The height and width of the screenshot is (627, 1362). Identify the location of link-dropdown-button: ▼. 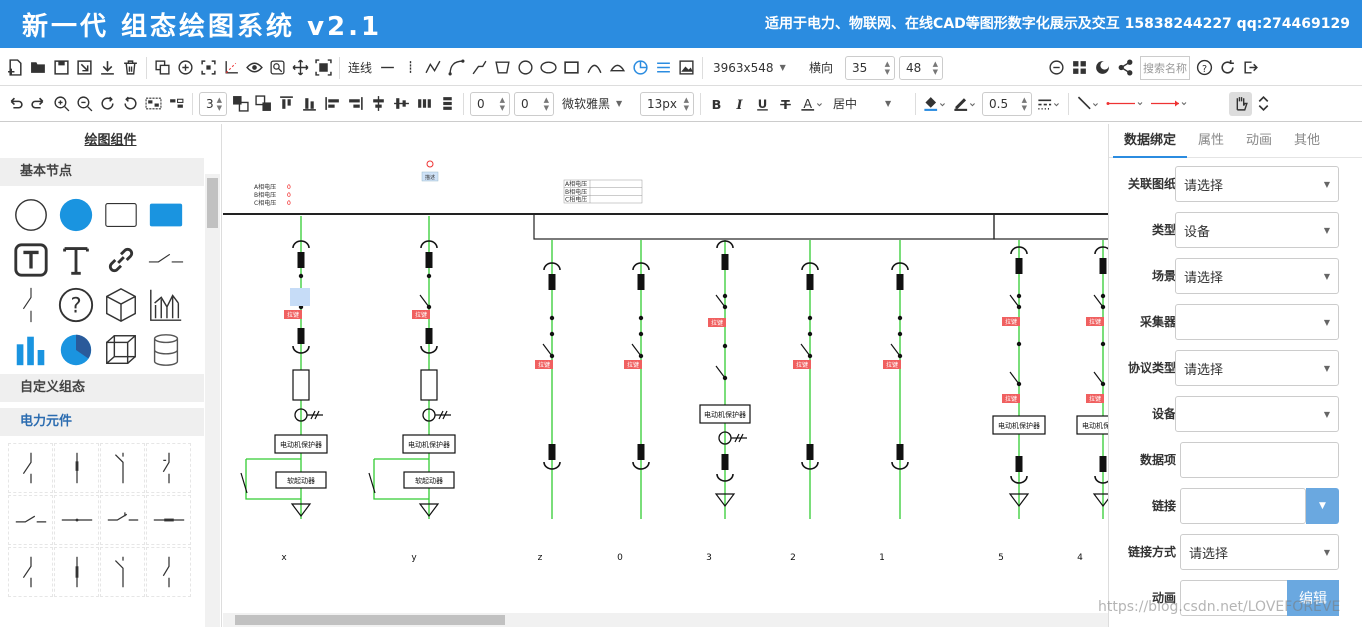
(1322, 506).